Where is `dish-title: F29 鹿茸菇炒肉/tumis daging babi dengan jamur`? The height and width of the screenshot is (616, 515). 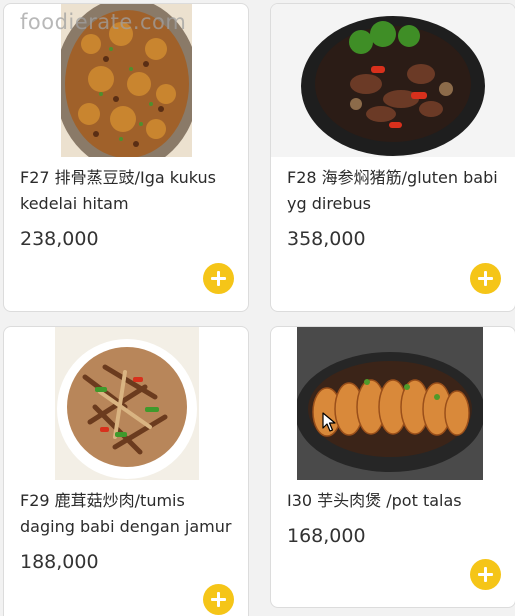 dish-title: F29 鹿茸菇炒肉/tumis daging babi dengan jamur is located at coordinates (126, 513).